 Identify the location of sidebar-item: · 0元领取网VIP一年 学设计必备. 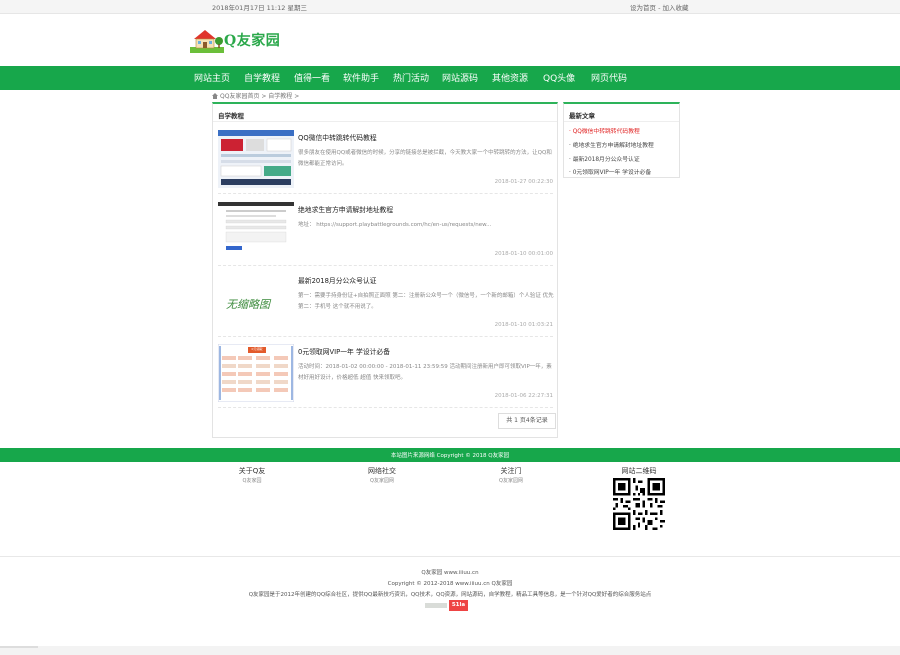
(610, 171).